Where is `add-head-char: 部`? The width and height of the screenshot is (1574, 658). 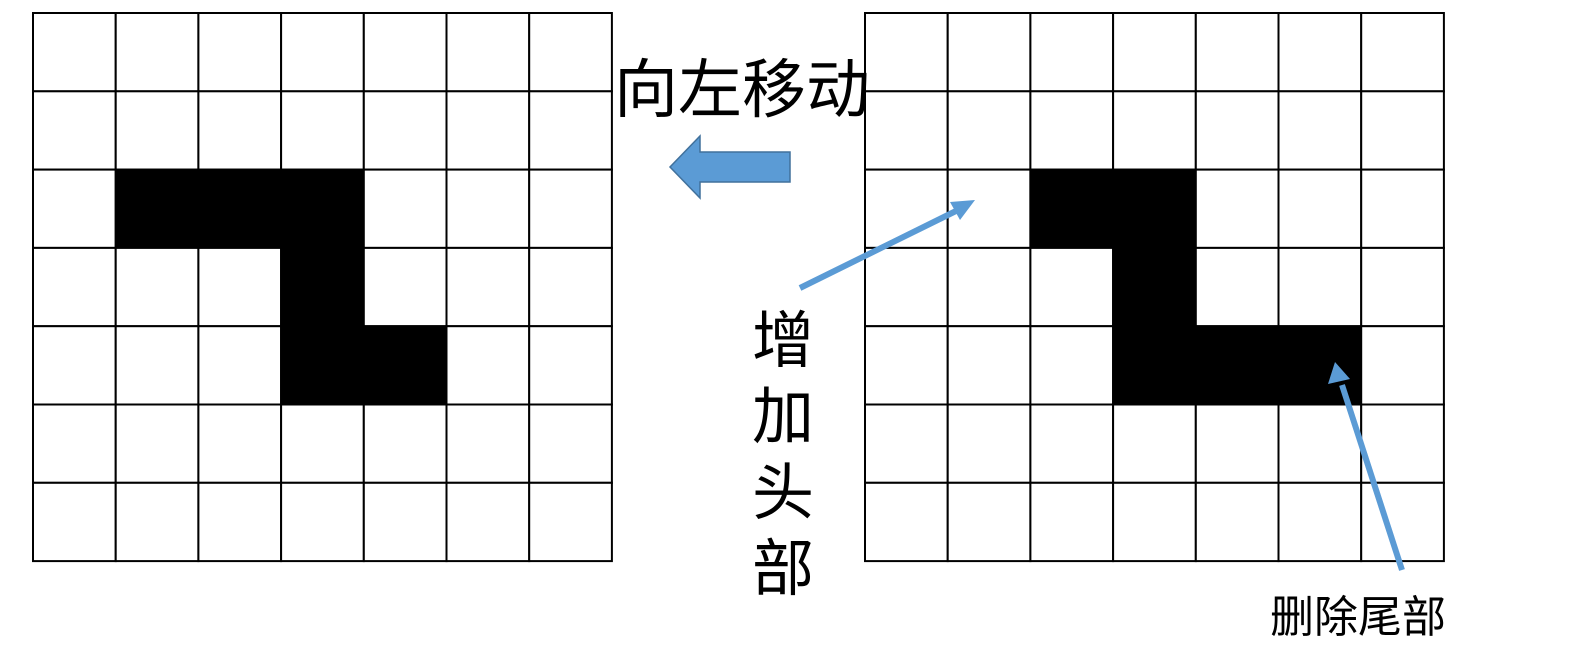
add-head-char: 部 is located at coordinates (783, 568).